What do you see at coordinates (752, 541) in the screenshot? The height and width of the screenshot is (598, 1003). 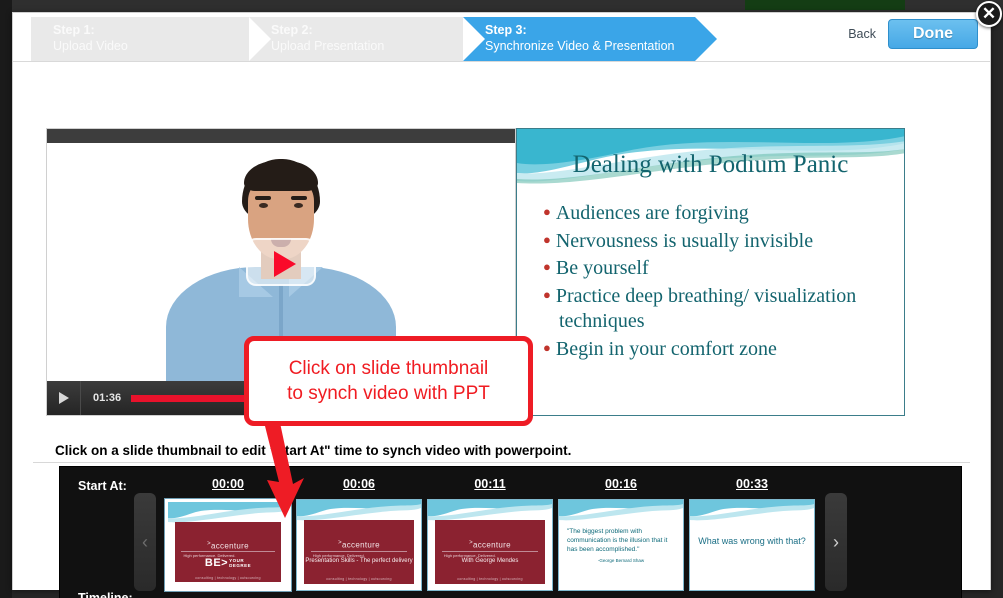 I see `thumb-question-text: What was wrong with that?` at bounding box center [752, 541].